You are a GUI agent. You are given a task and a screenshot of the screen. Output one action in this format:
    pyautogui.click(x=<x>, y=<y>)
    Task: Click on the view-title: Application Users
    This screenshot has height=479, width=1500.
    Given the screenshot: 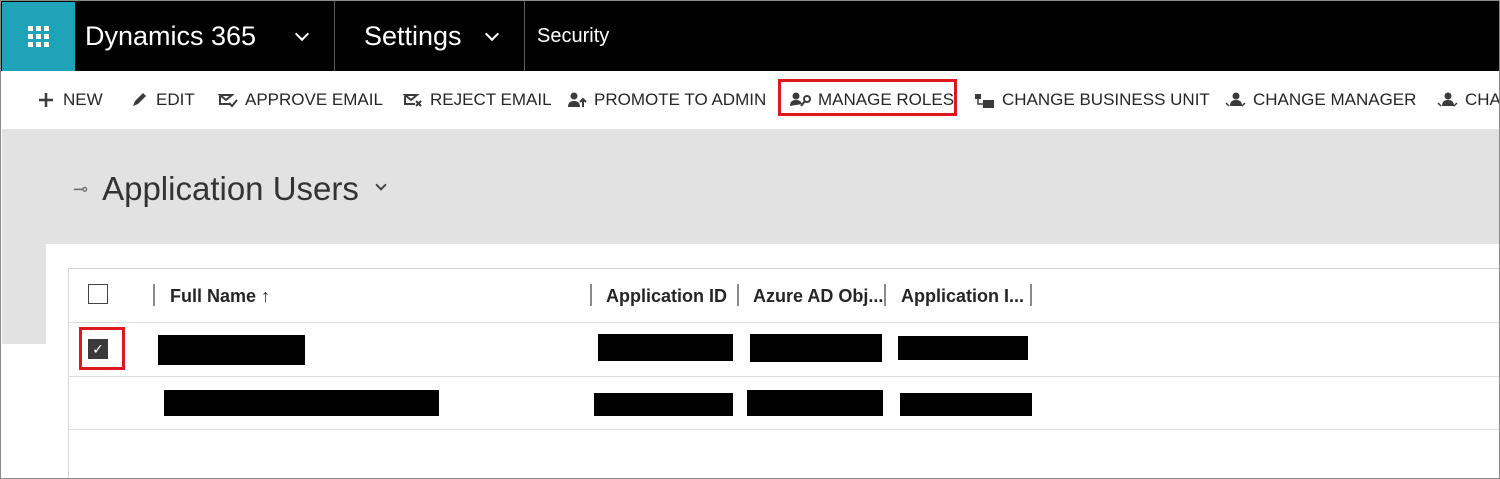 What is the action you would take?
    pyautogui.click(x=230, y=188)
    